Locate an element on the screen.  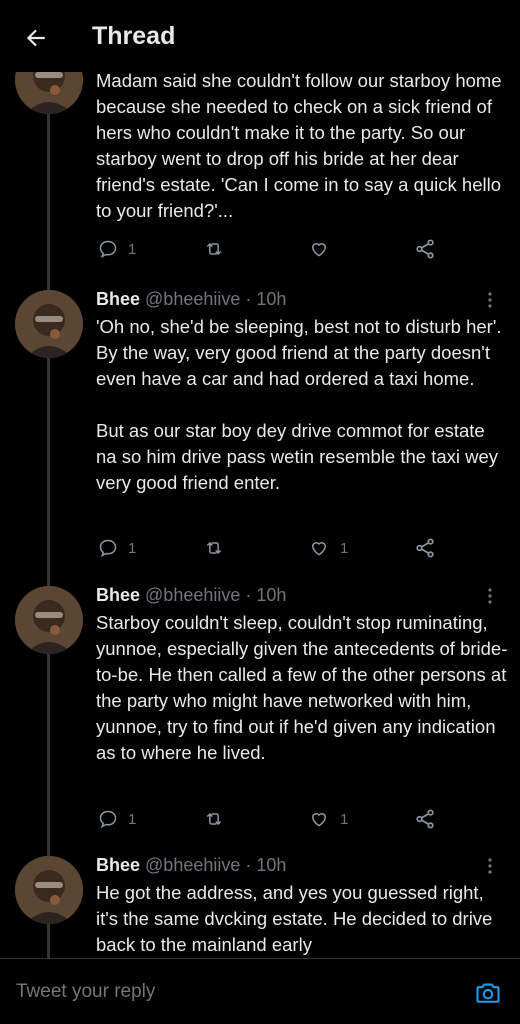
reply-bar is located at coordinates (260, 991).